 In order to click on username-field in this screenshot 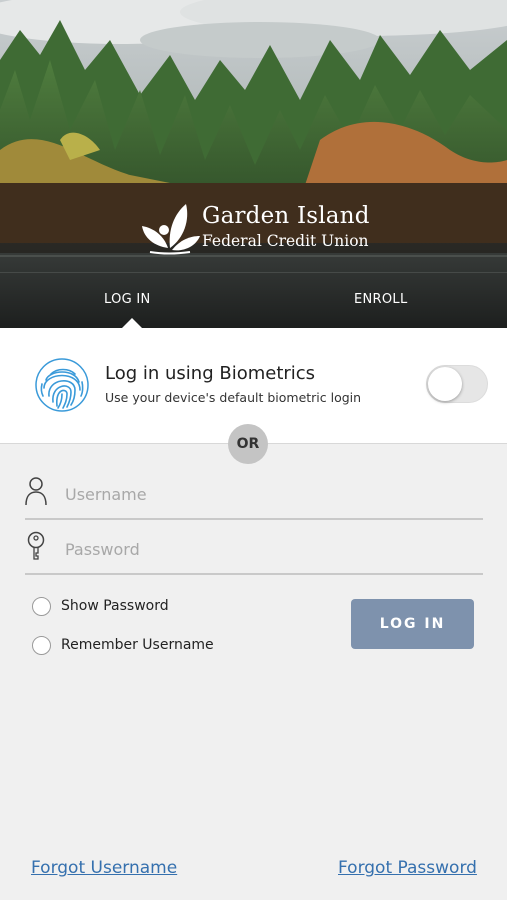, I will do `click(254, 495)`.